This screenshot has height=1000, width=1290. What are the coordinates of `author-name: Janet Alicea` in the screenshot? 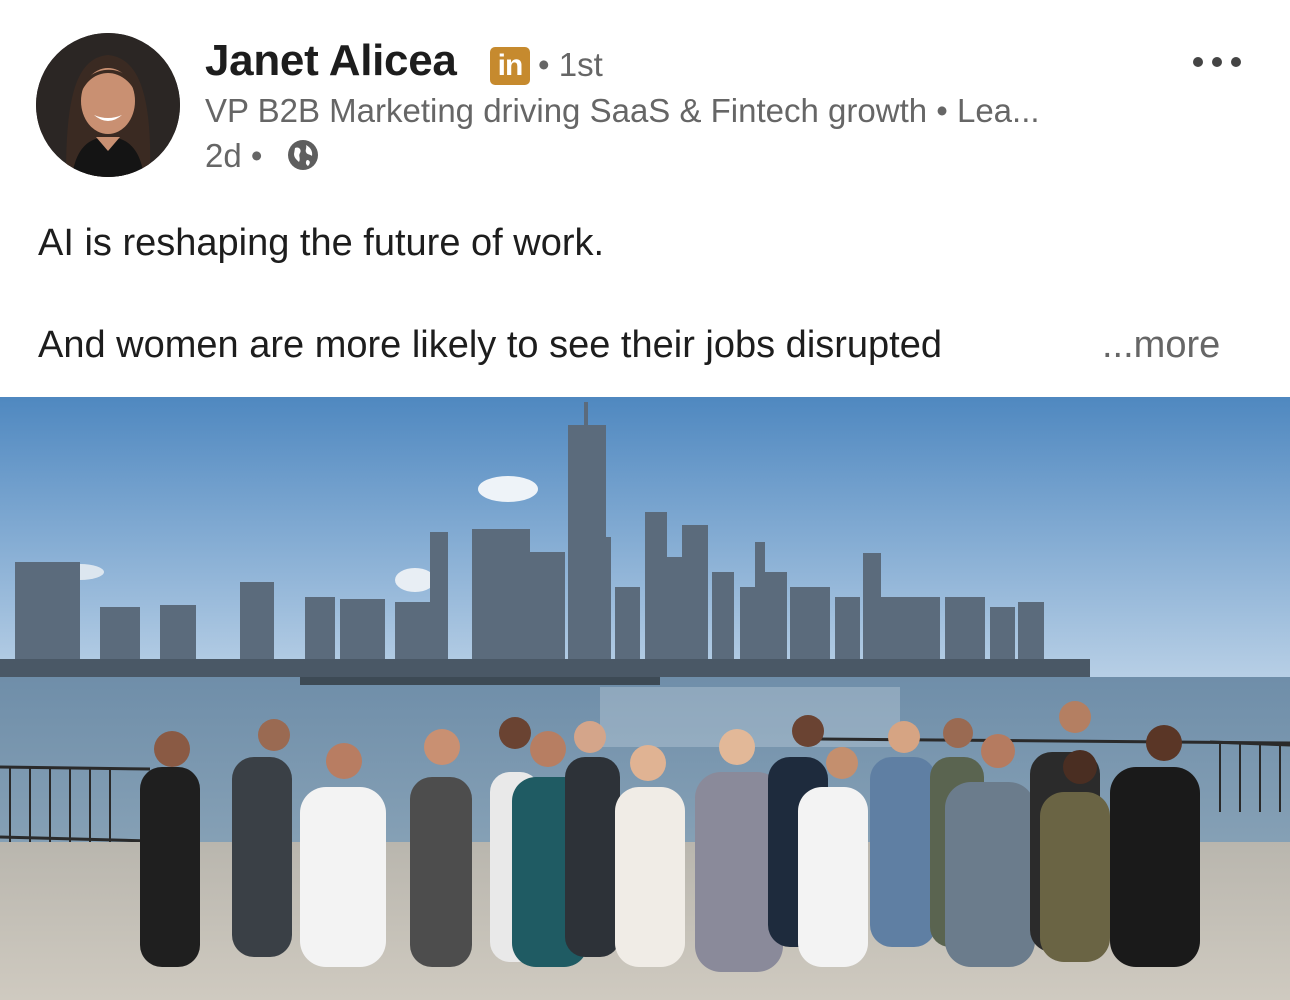 It's located at (331, 61).